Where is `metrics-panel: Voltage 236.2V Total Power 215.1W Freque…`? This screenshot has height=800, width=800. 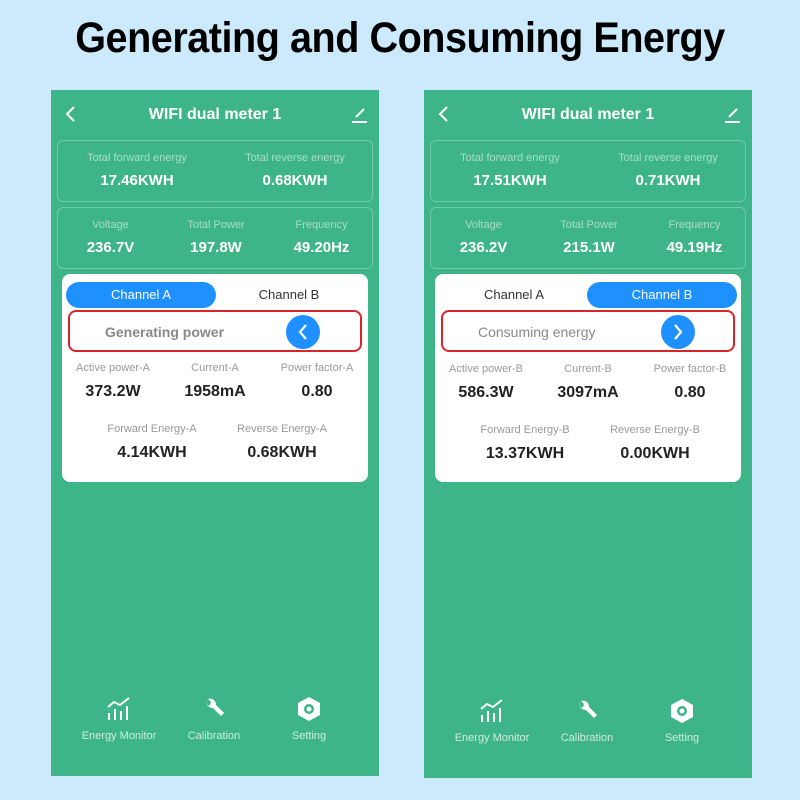 metrics-panel: Voltage 236.2V Total Power 215.1W Freque… is located at coordinates (588, 238).